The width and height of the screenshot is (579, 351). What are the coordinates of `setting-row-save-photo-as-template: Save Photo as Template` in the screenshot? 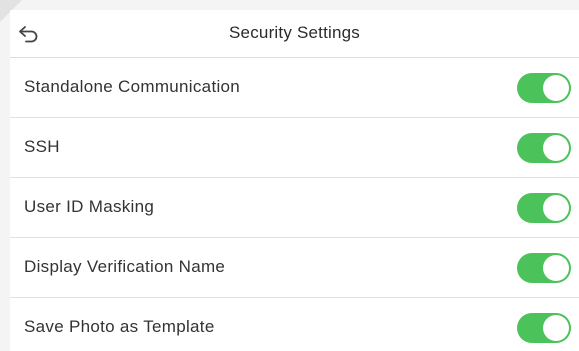 It's located at (294, 324).